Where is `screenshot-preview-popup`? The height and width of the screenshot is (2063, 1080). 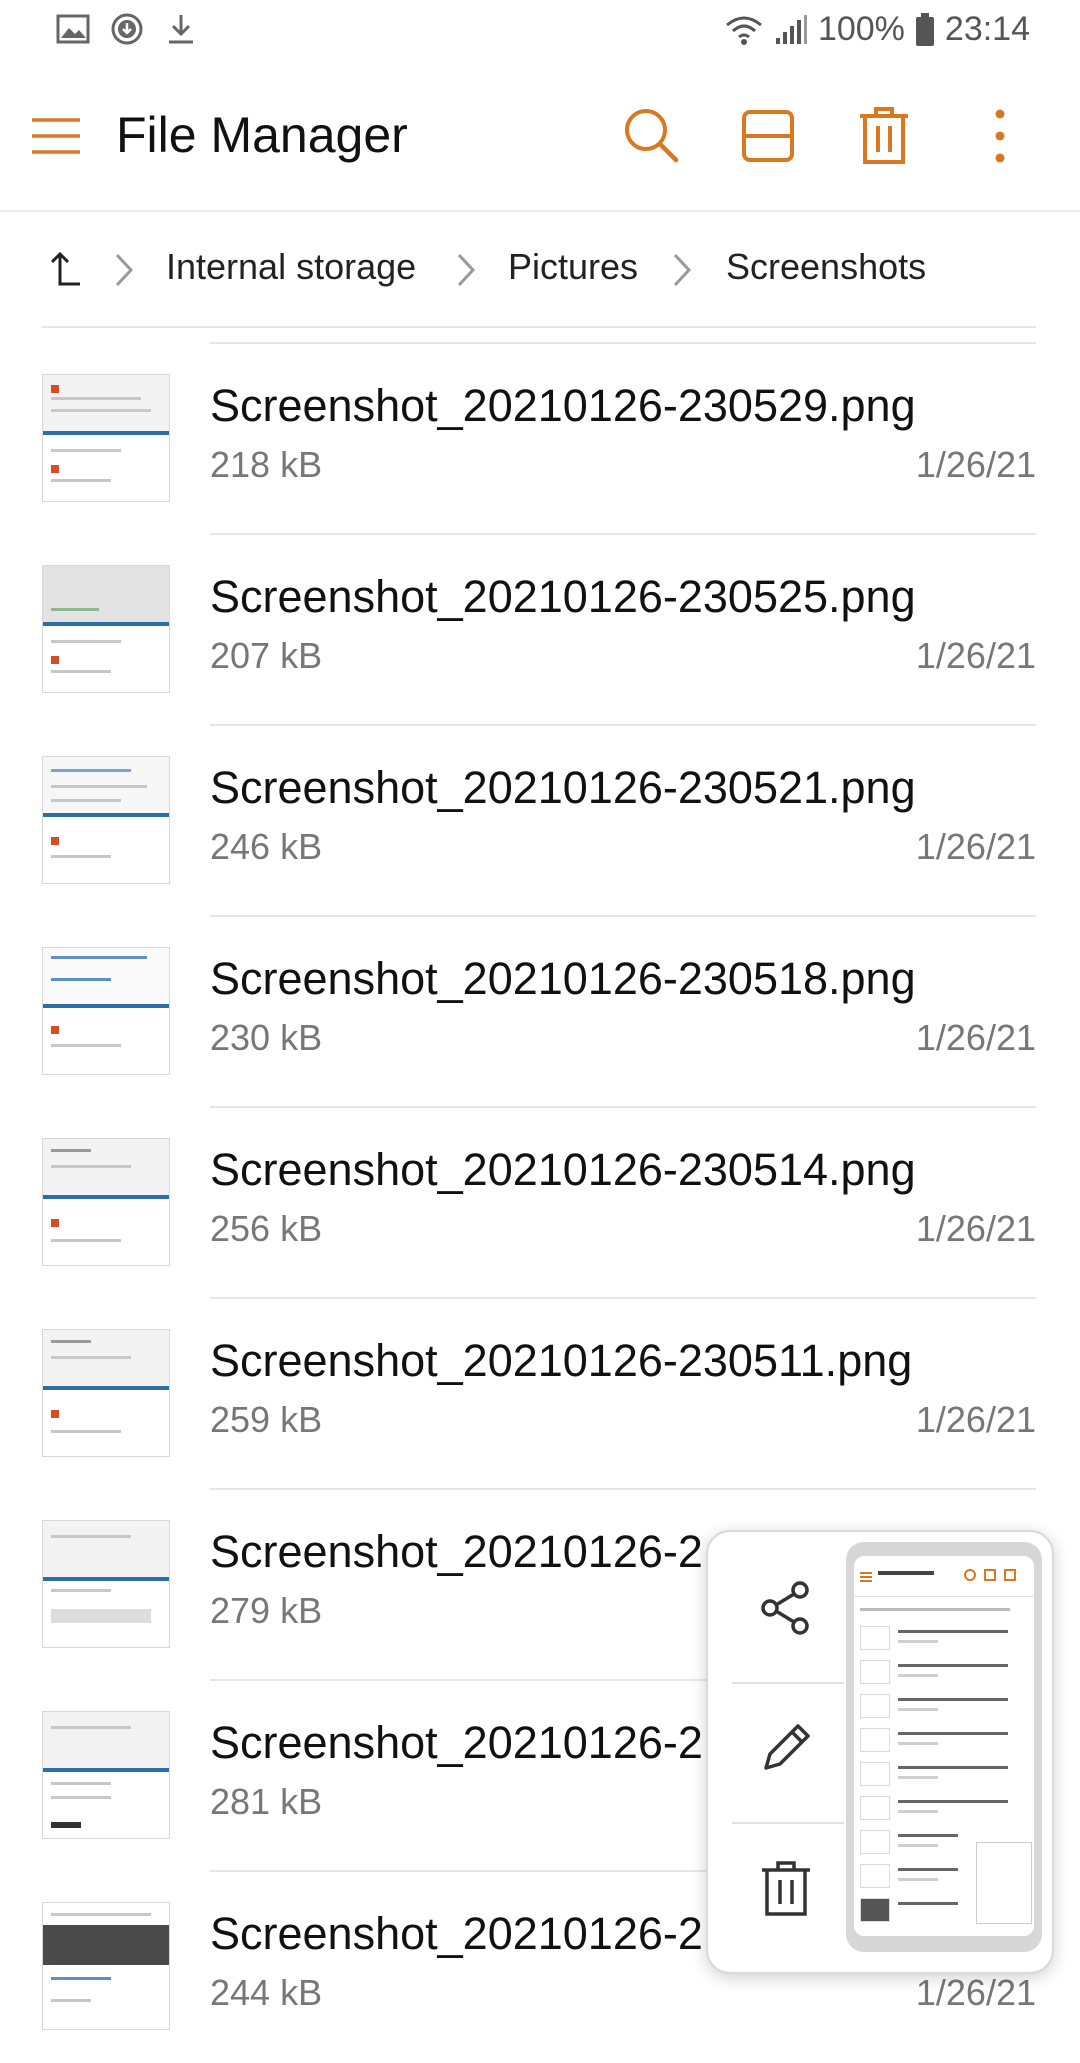 screenshot-preview-popup is located at coordinates (880, 1752).